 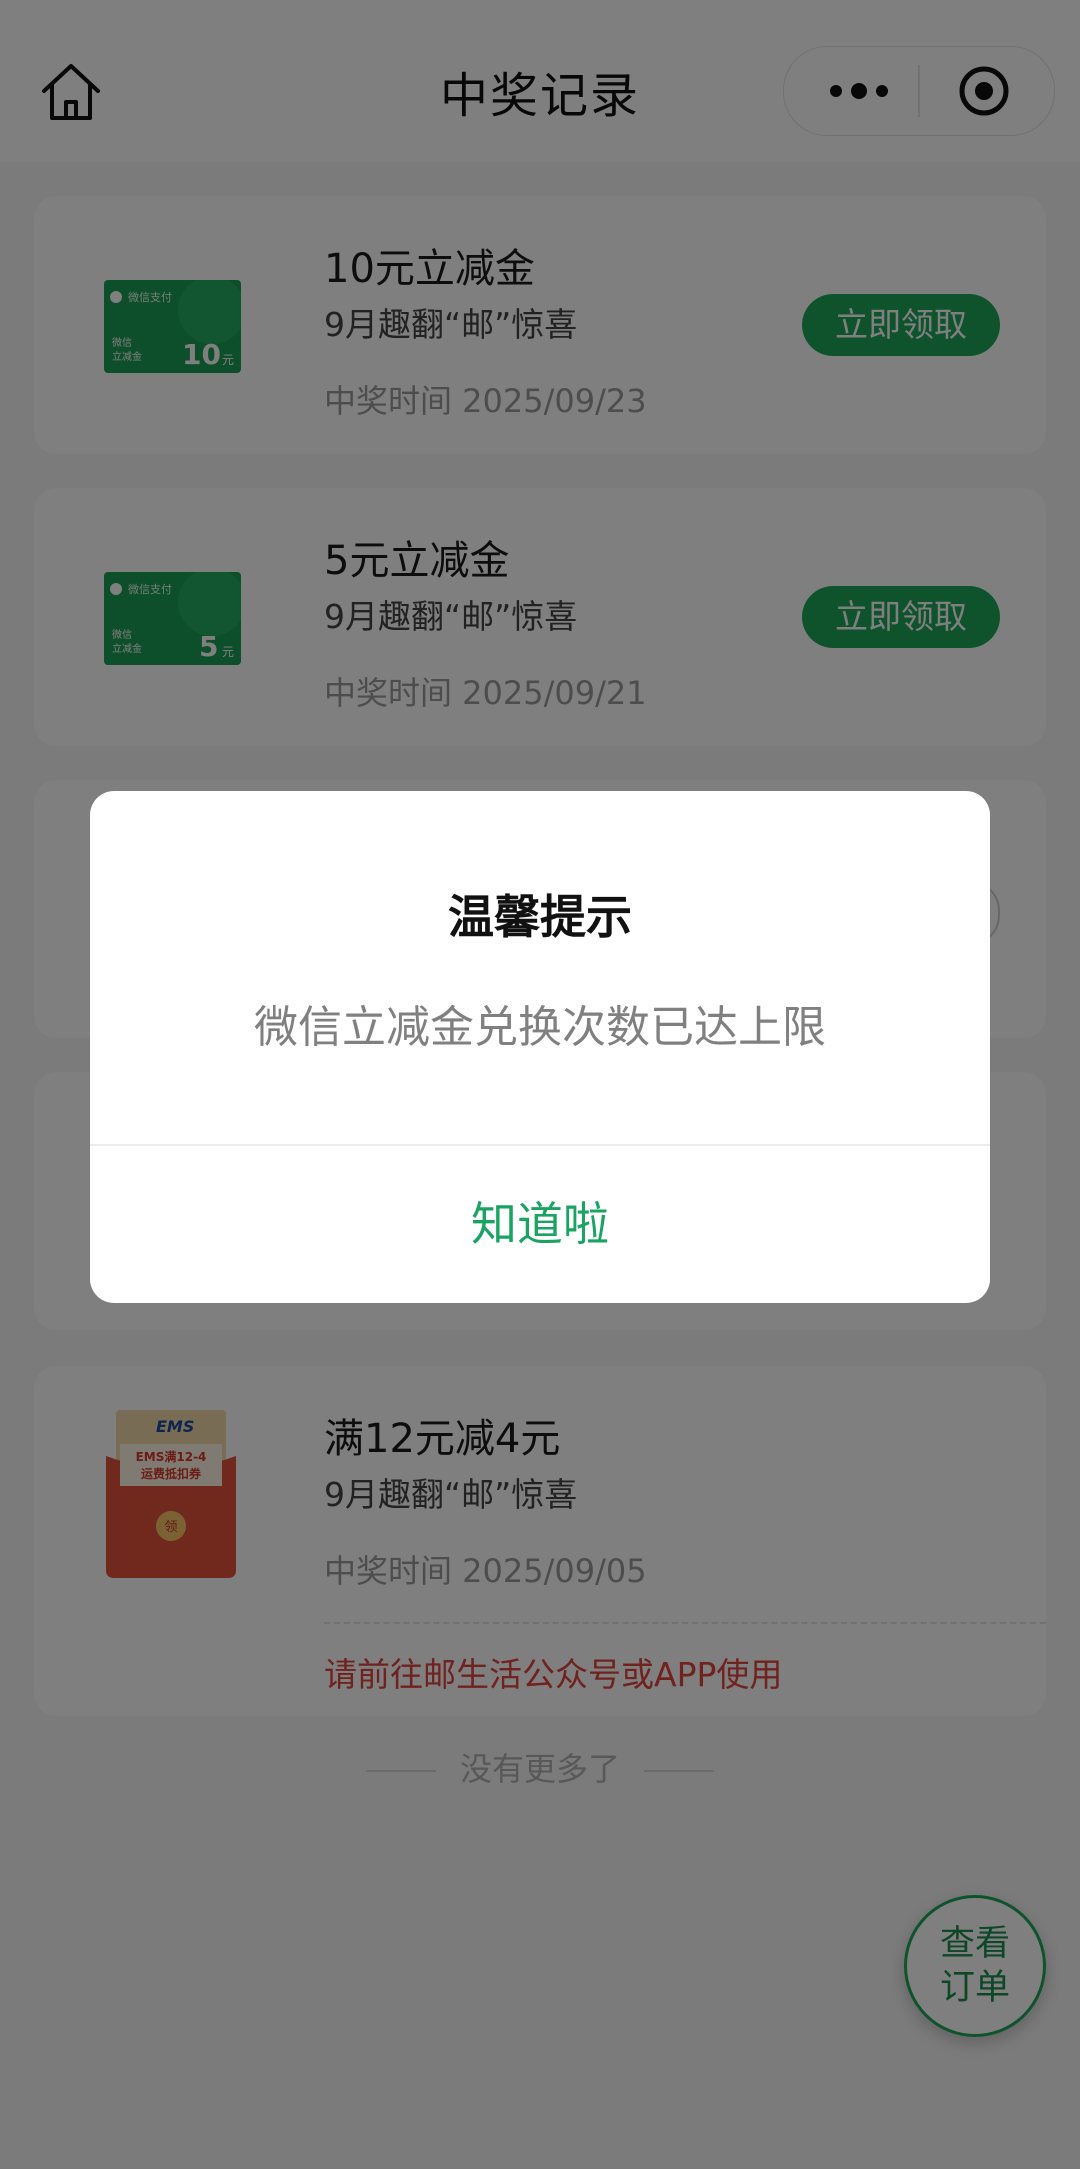 What do you see at coordinates (540, 917) in the screenshot?
I see `dialog-title: 温馨提示` at bounding box center [540, 917].